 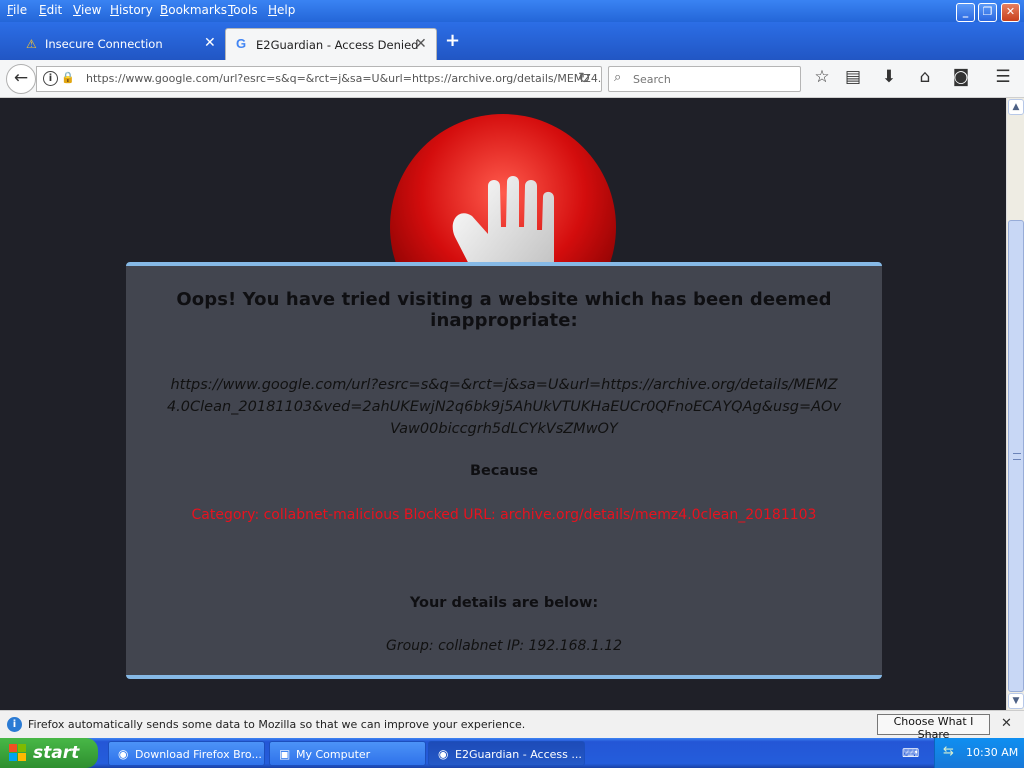 What do you see at coordinates (337, 45) in the screenshot?
I see `tab-title: E2Guardian - Access Denied` at bounding box center [337, 45].